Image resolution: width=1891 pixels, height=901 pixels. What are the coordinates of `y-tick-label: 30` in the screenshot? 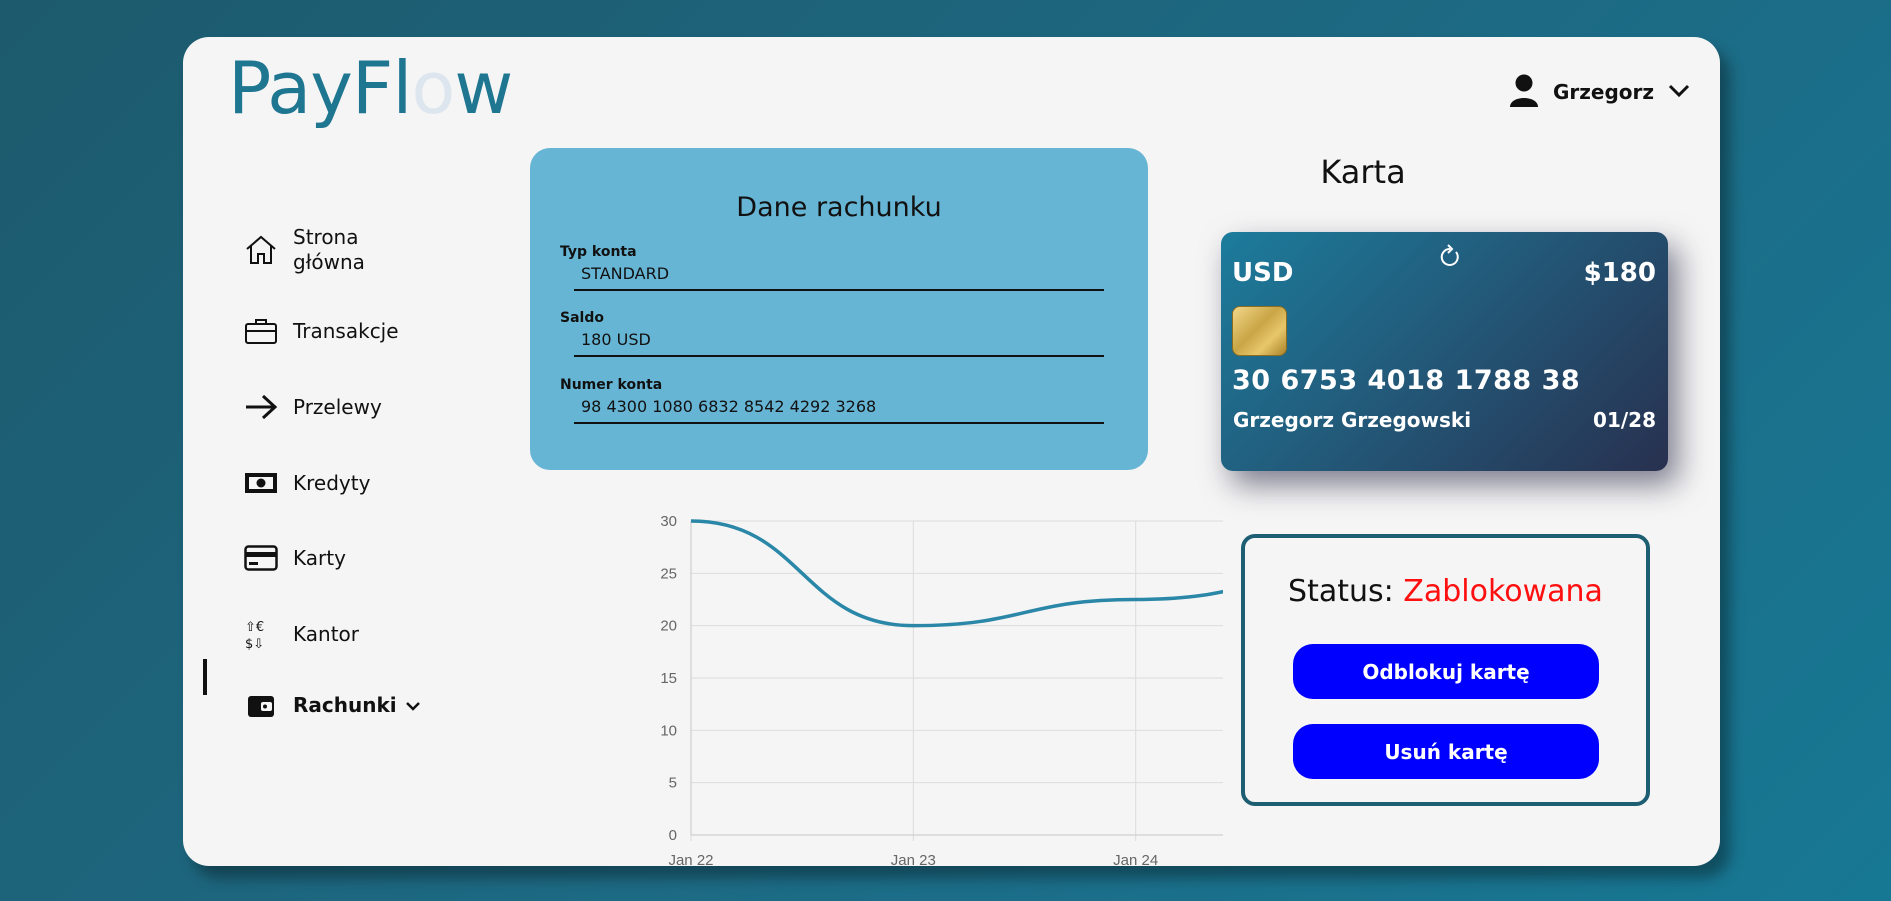 It's located at (668, 521).